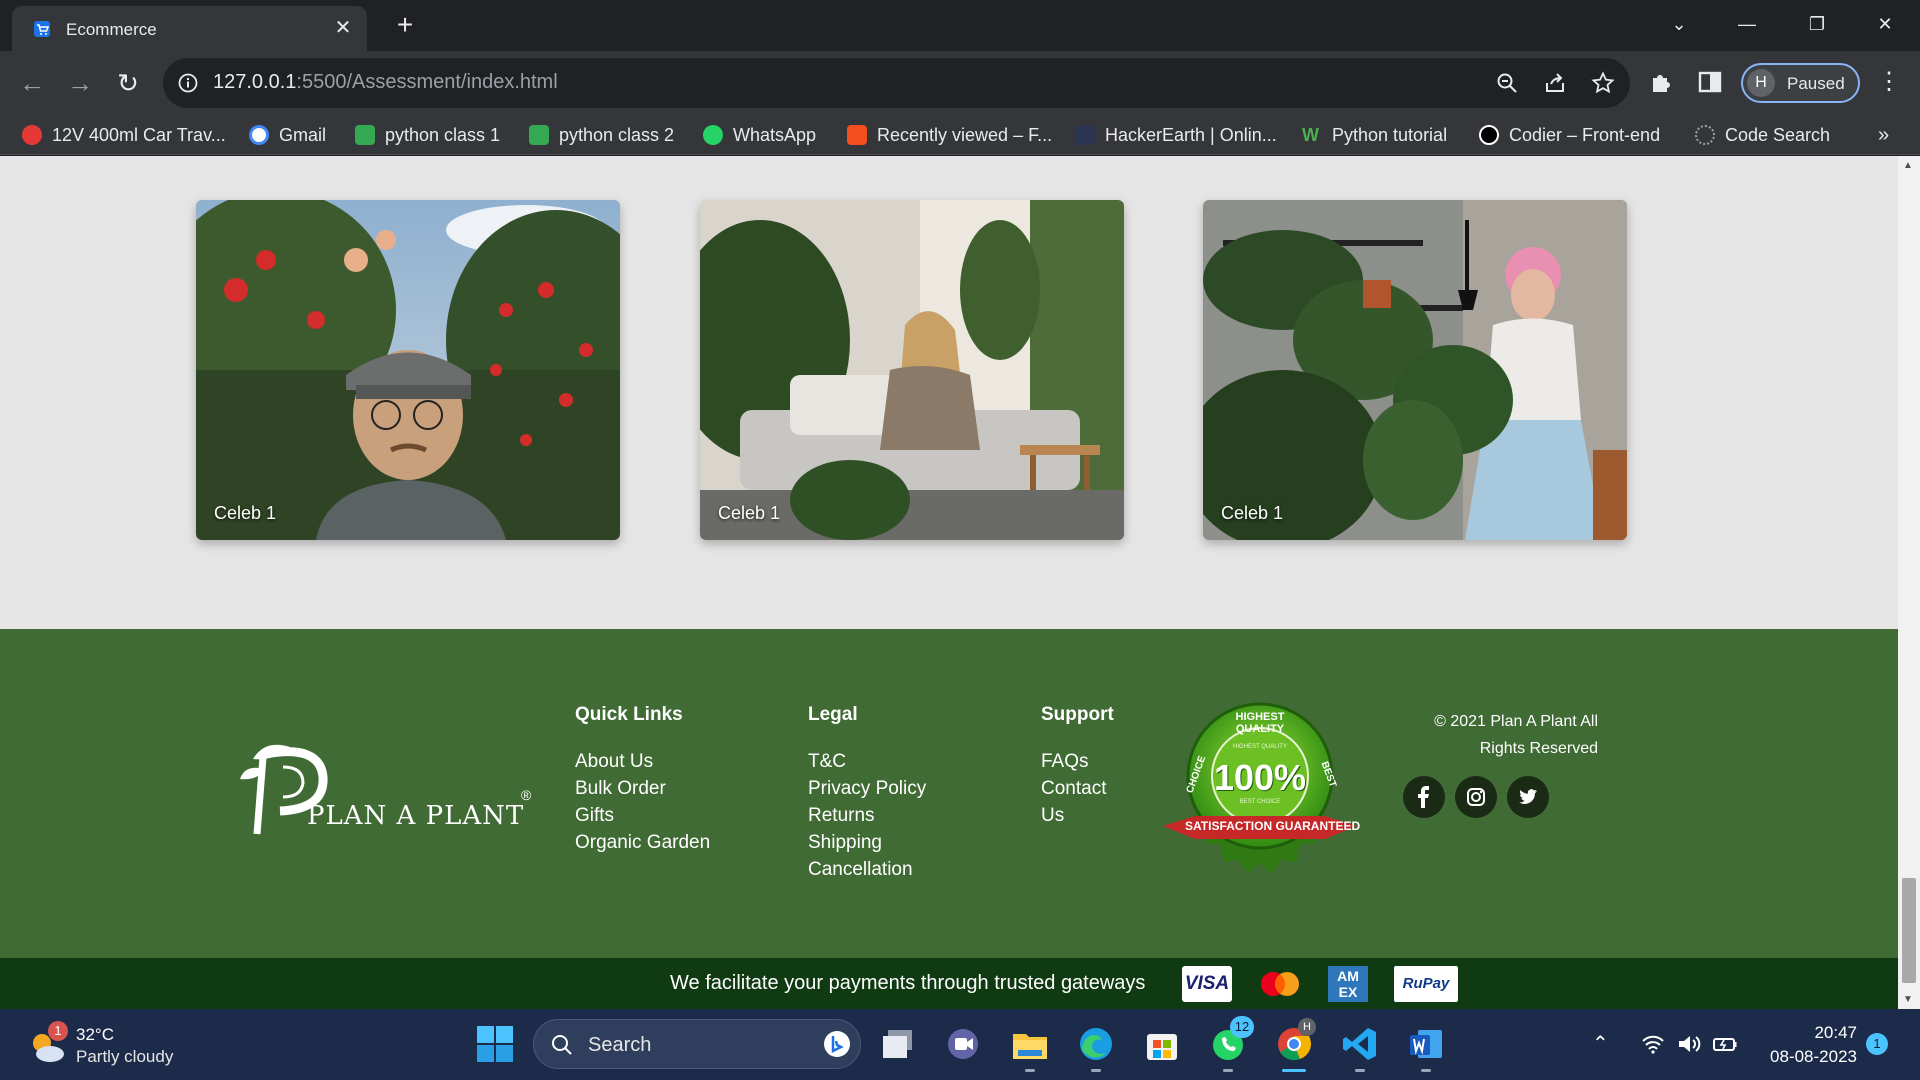  Describe the element at coordinates (1294, 1070) in the screenshot. I see `active-indicator` at that location.